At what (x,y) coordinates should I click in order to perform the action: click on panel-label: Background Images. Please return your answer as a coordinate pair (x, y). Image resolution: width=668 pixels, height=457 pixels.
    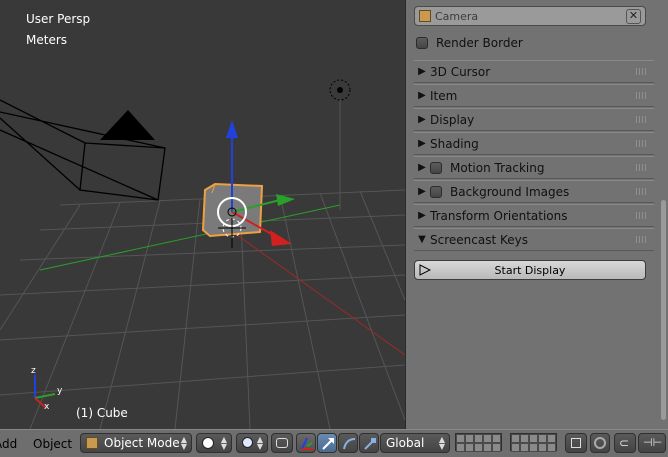
    Looking at the image, I should click on (510, 191).